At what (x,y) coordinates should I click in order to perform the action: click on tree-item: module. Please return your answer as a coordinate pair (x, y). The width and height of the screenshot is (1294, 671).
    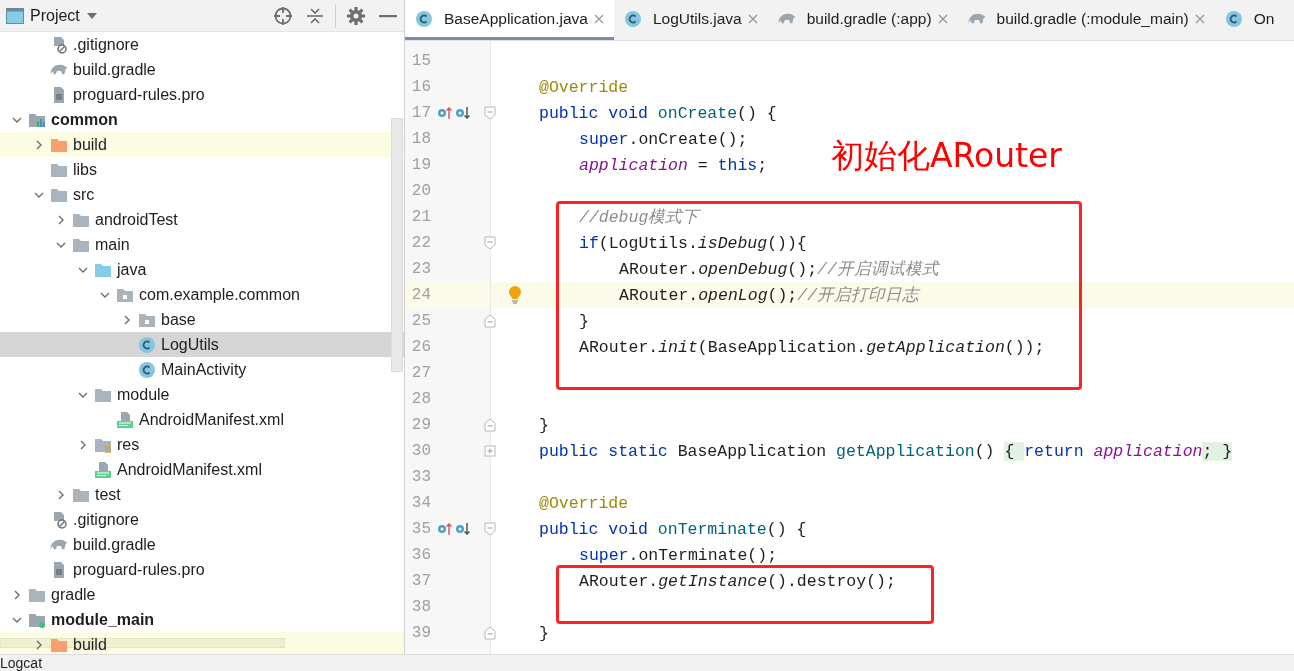
    Looking at the image, I should click on (202, 394).